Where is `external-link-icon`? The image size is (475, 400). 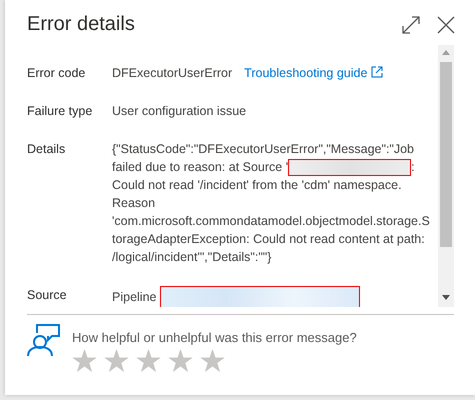 external-link-icon is located at coordinates (376, 72).